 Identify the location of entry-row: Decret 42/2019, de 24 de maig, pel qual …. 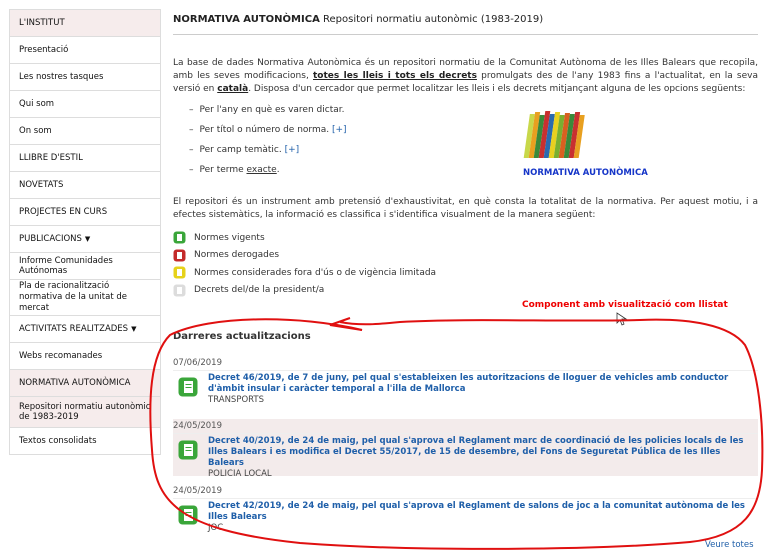
(465, 516).